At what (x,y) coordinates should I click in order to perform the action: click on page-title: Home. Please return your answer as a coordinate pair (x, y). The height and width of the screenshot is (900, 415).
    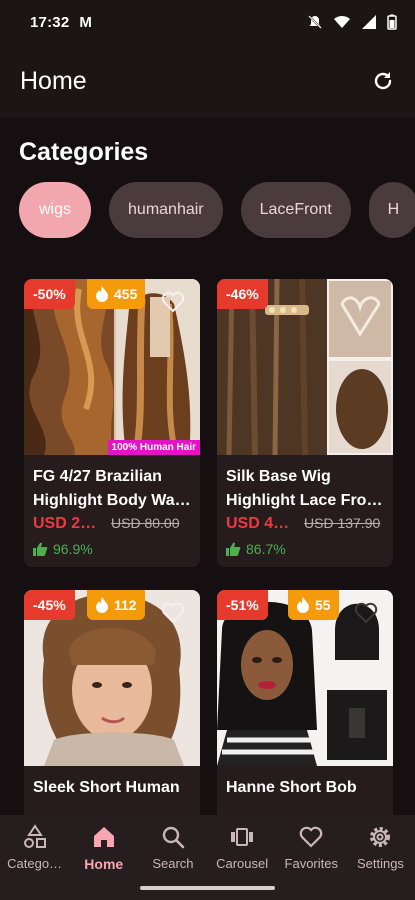
    Looking at the image, I should click on (53, 80).